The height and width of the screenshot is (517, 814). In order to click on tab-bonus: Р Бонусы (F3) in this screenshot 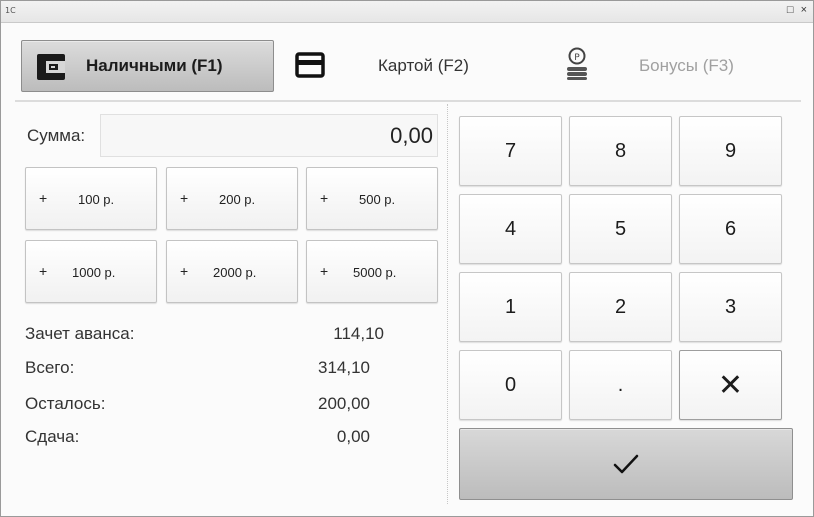, I will do `click(676, 66)`.